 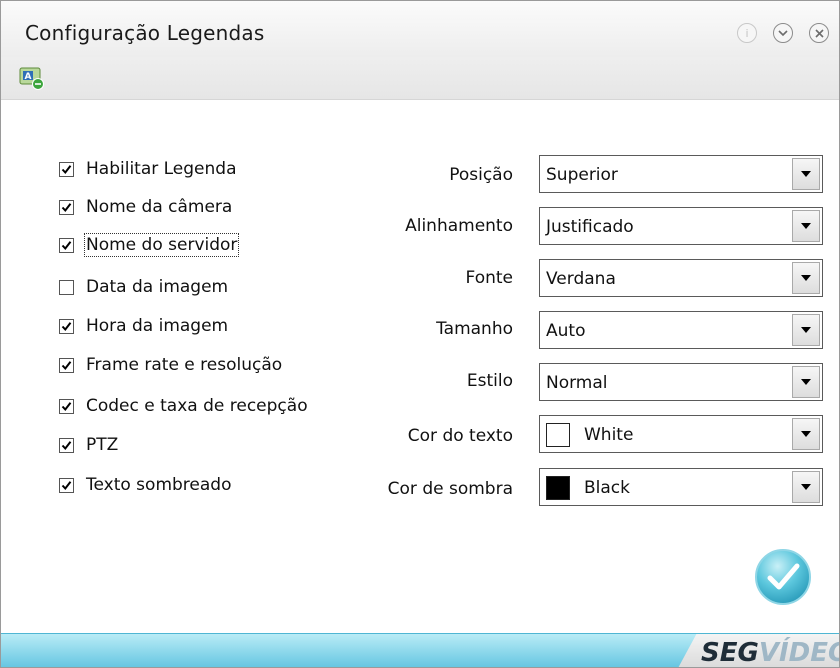 I want to click on alinhamento-select: Justificado, so click(x=681, y=226).